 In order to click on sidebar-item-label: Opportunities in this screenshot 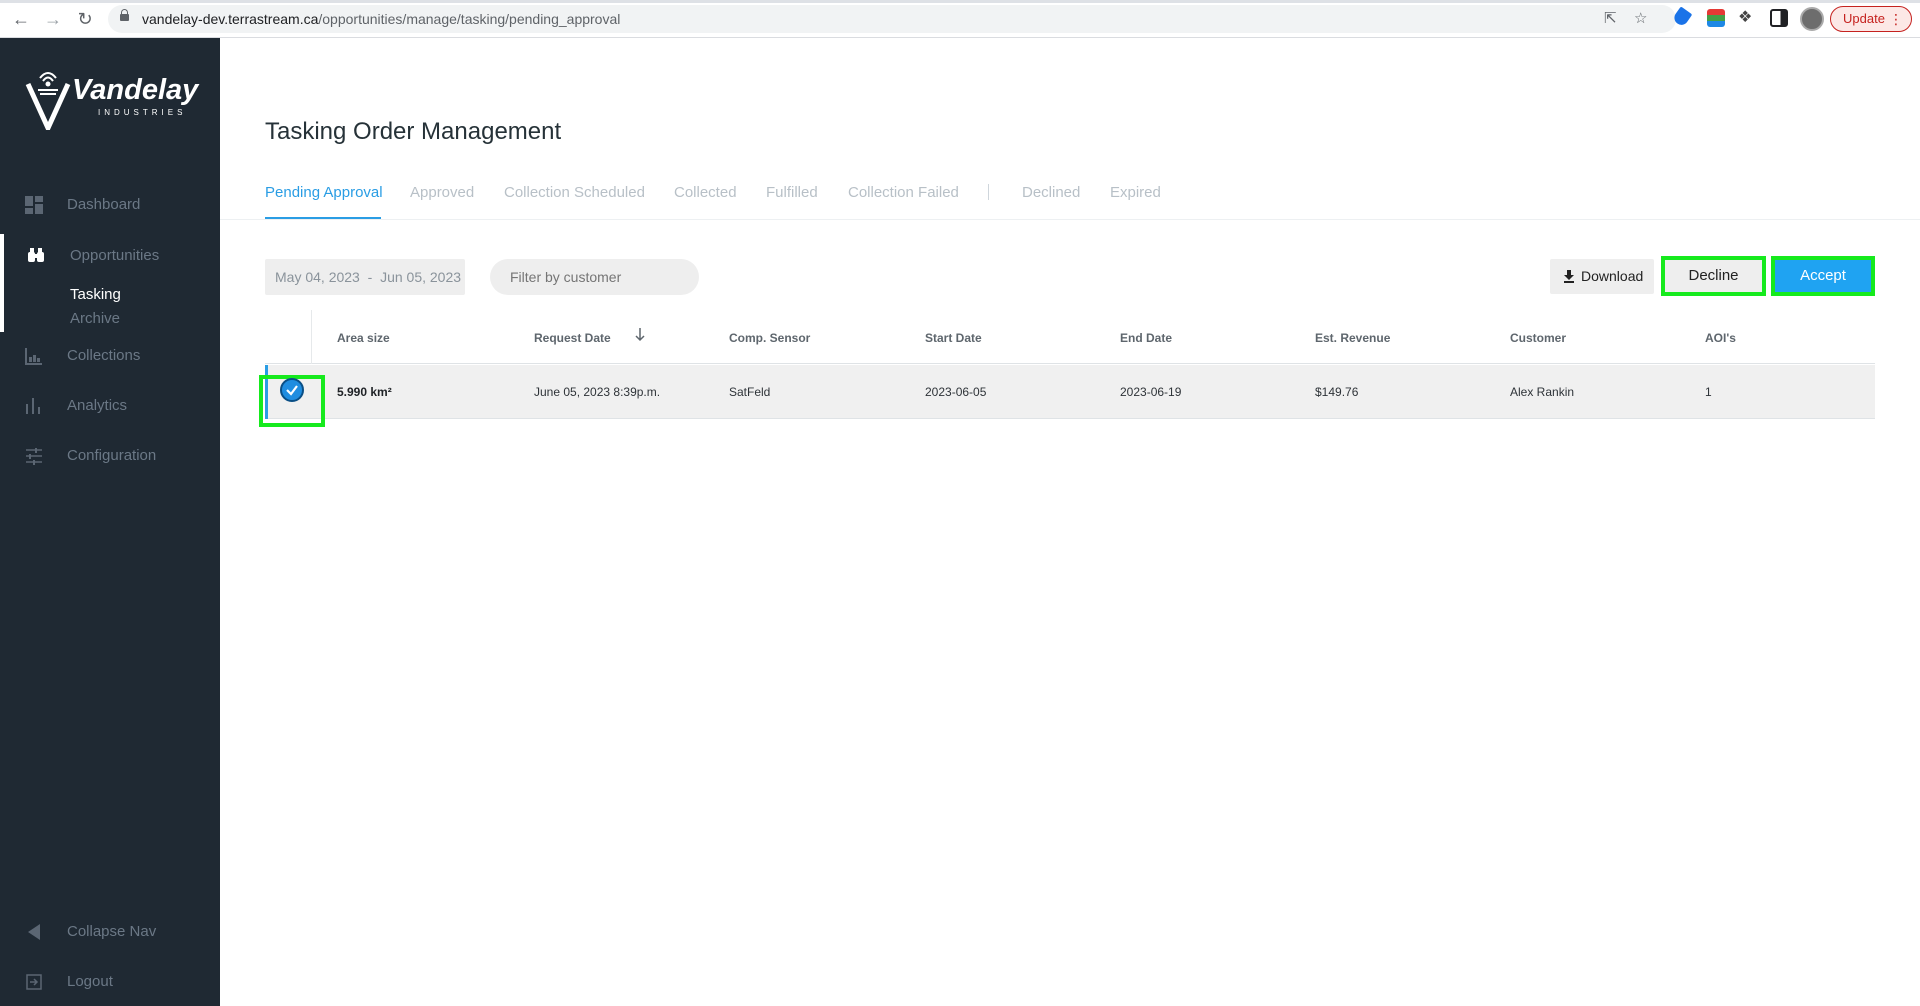, I will do `click(115, 255)`.